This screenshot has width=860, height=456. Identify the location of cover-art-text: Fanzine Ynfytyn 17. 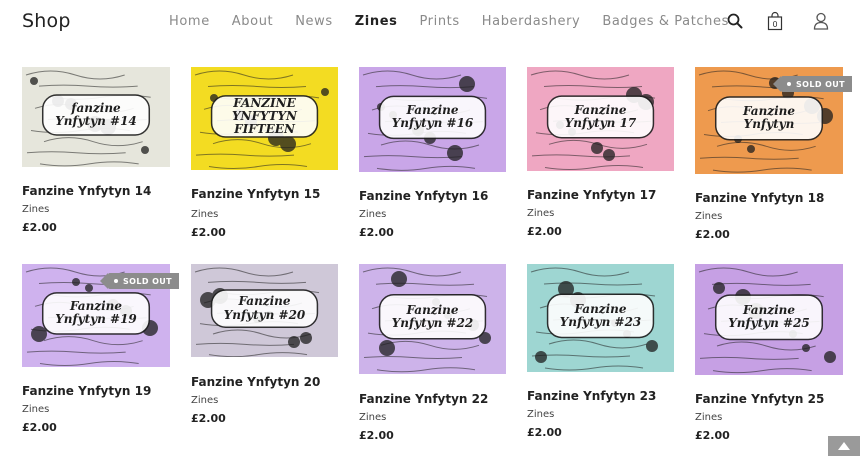
(600, 116).